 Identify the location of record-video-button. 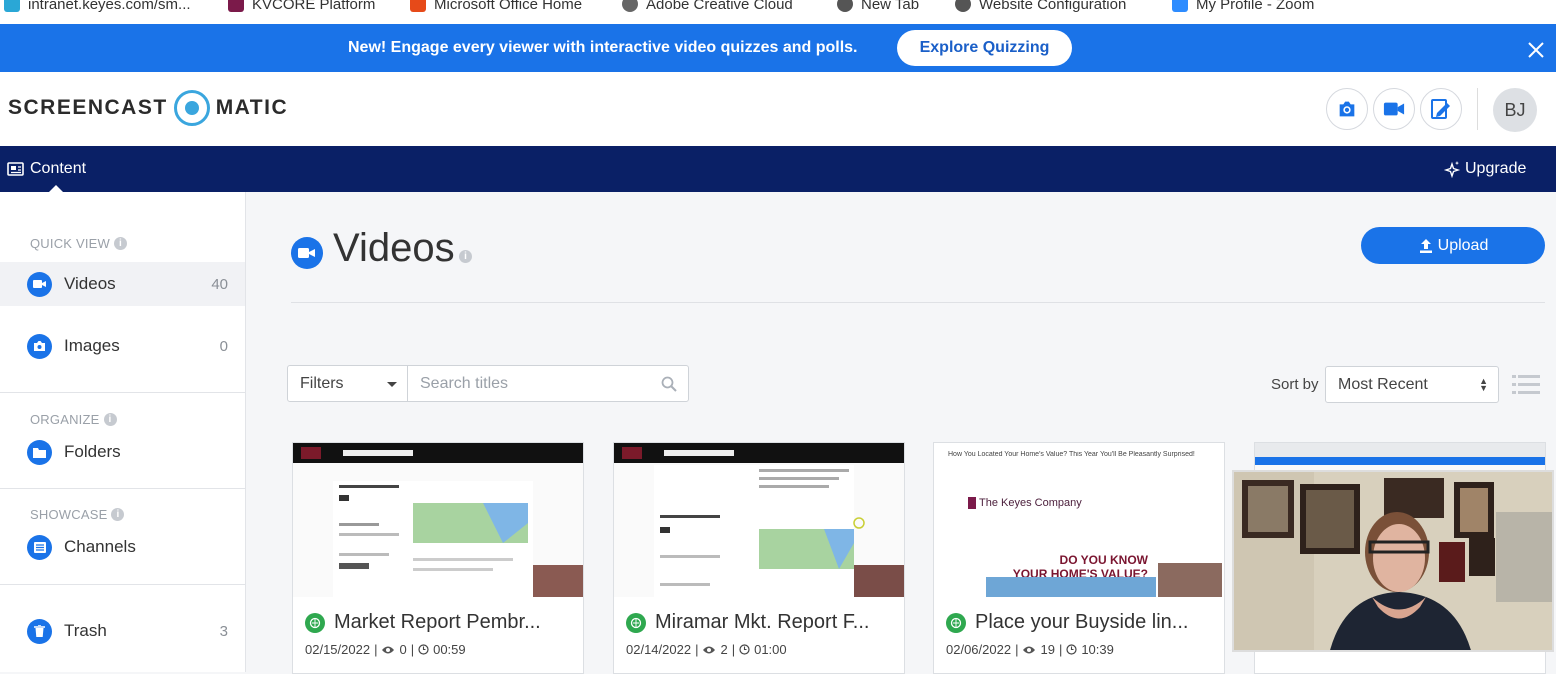
(1394, 109).